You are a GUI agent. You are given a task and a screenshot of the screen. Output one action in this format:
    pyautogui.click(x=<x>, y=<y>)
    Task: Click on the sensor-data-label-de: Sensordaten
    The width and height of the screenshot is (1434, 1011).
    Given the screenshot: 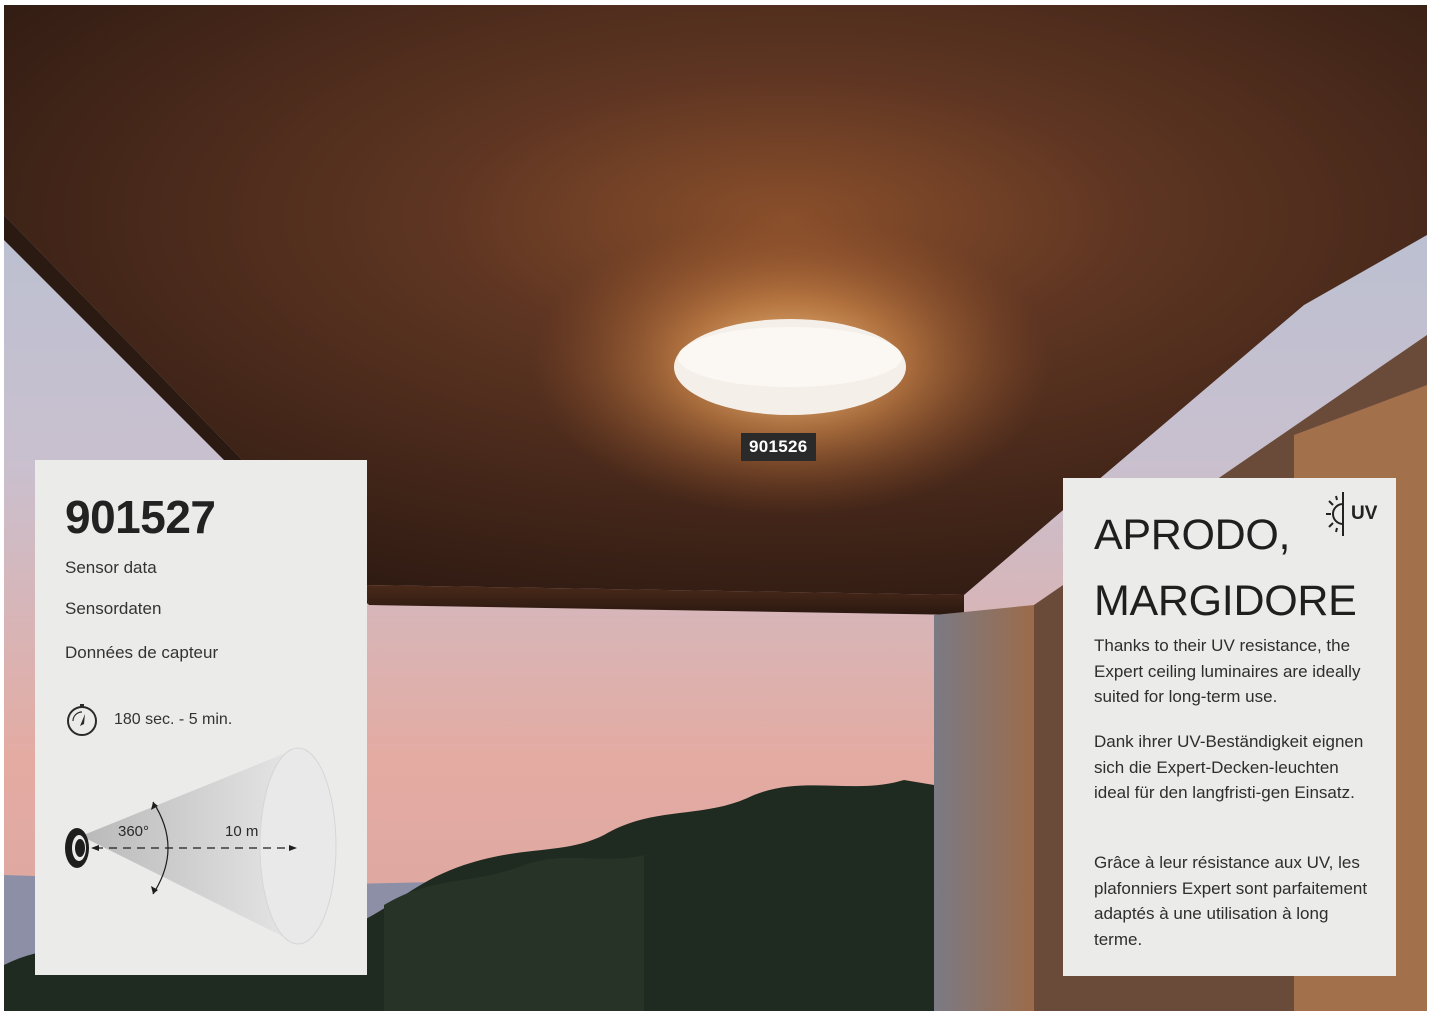 What is the action you would take?
    pyautogui.click(x=113, y=608)
    